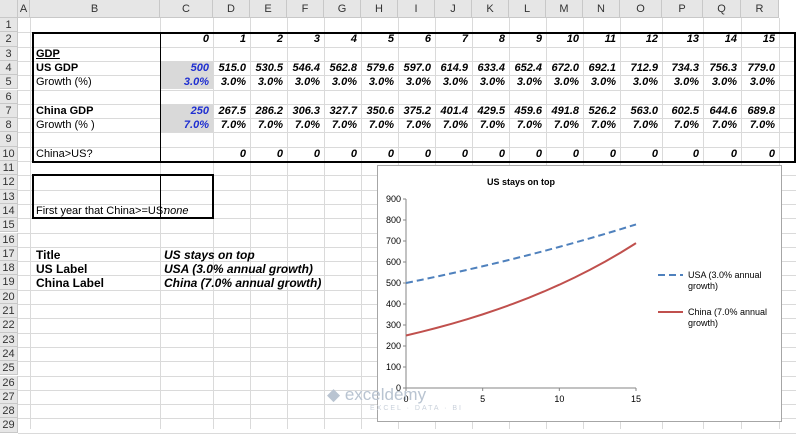 The width and height of the screenshot is (796, 434). I want to click on us-gdp-cell: 579.6, so click(379, 68).